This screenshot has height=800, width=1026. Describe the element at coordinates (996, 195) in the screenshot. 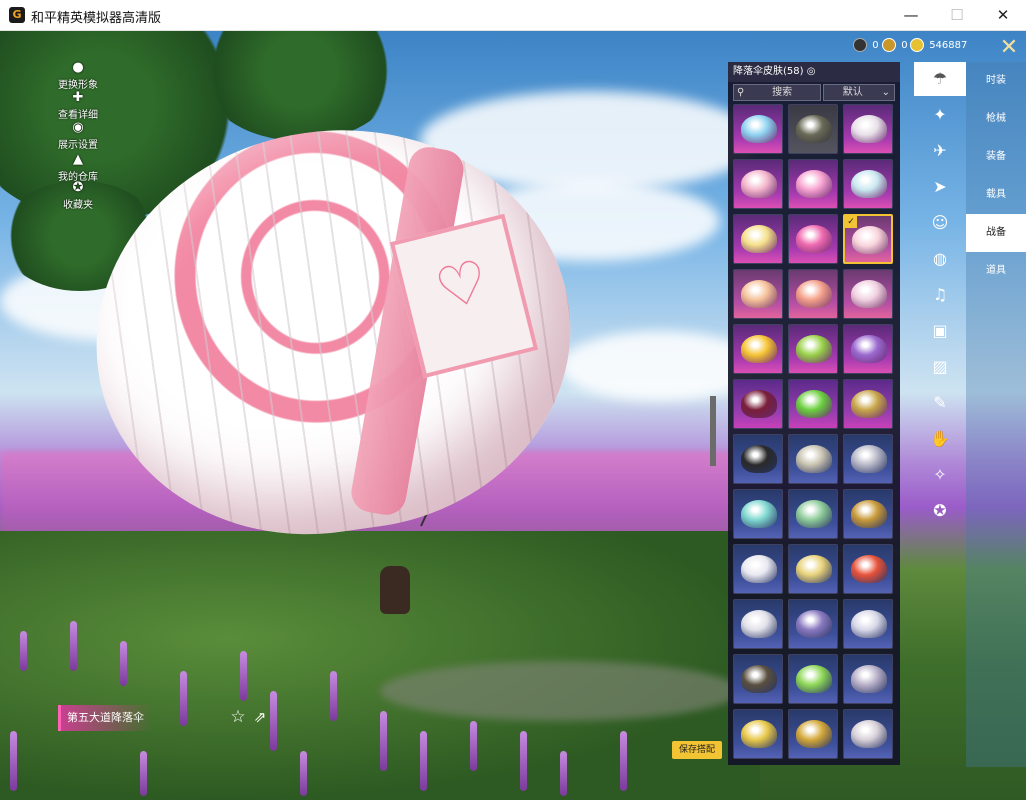

I see `tab-3: 载具` at that location.